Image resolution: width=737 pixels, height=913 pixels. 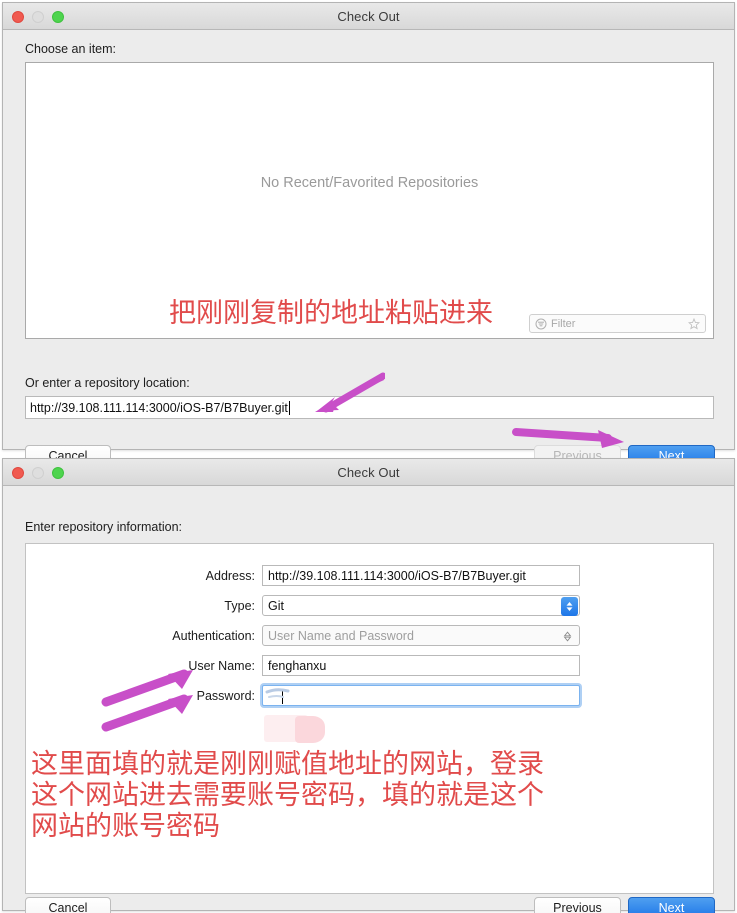 What do you see at coordinates (278, 697) in the screenshot?
I see `annotation-scribble` at bounding box center [278, 697].